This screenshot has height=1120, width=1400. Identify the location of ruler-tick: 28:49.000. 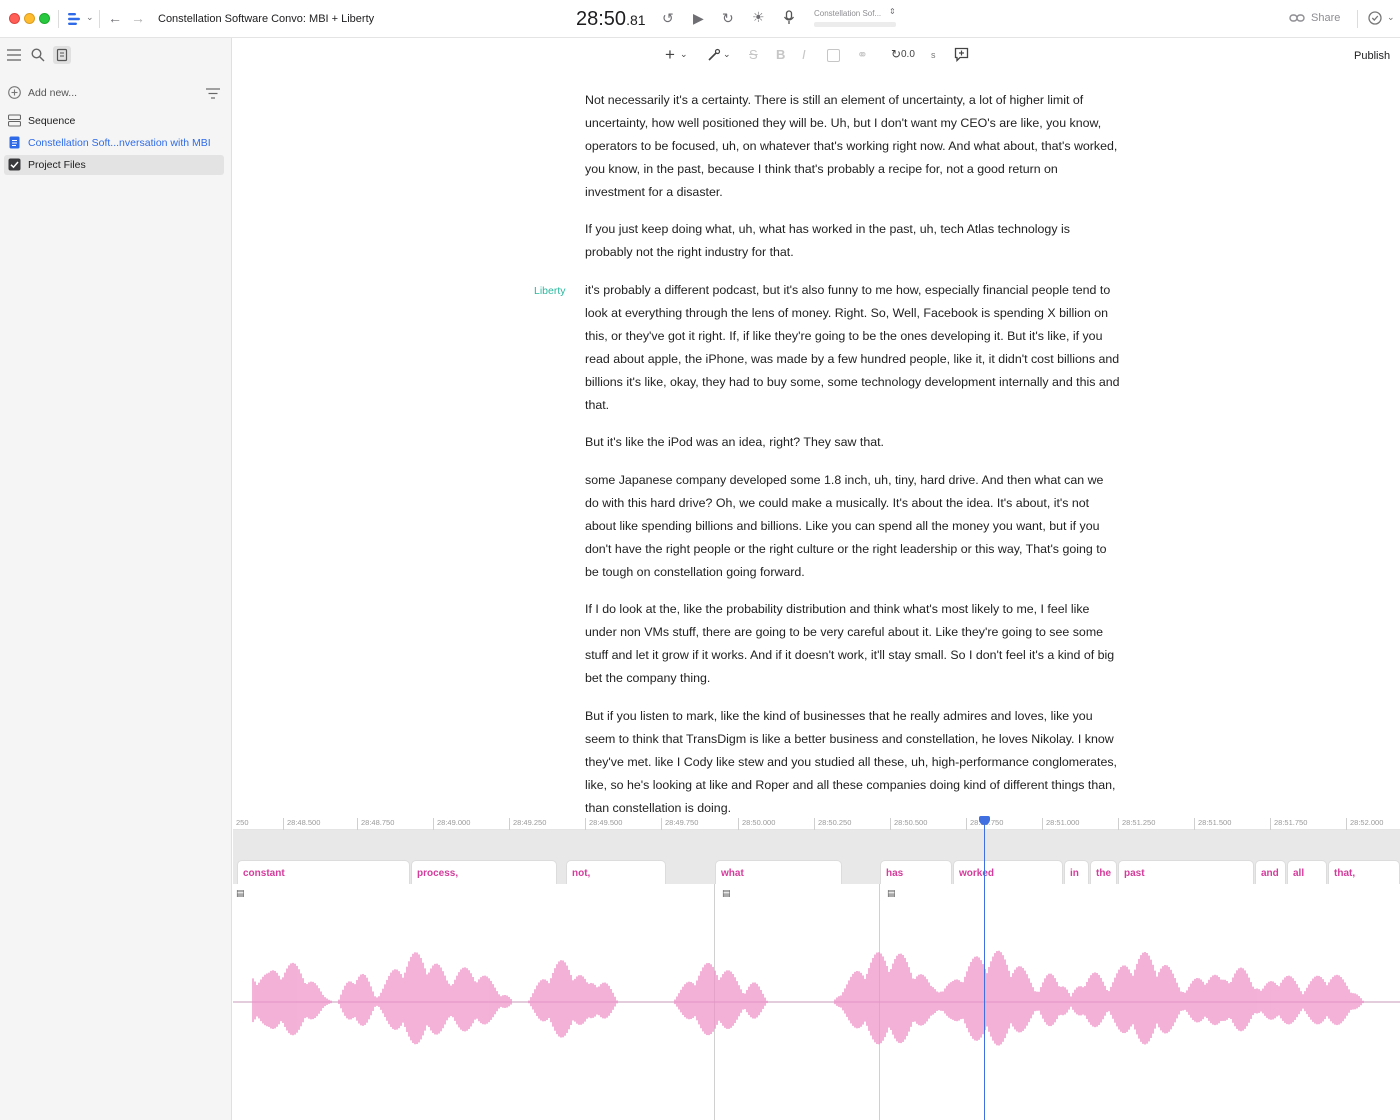
(451, 824).